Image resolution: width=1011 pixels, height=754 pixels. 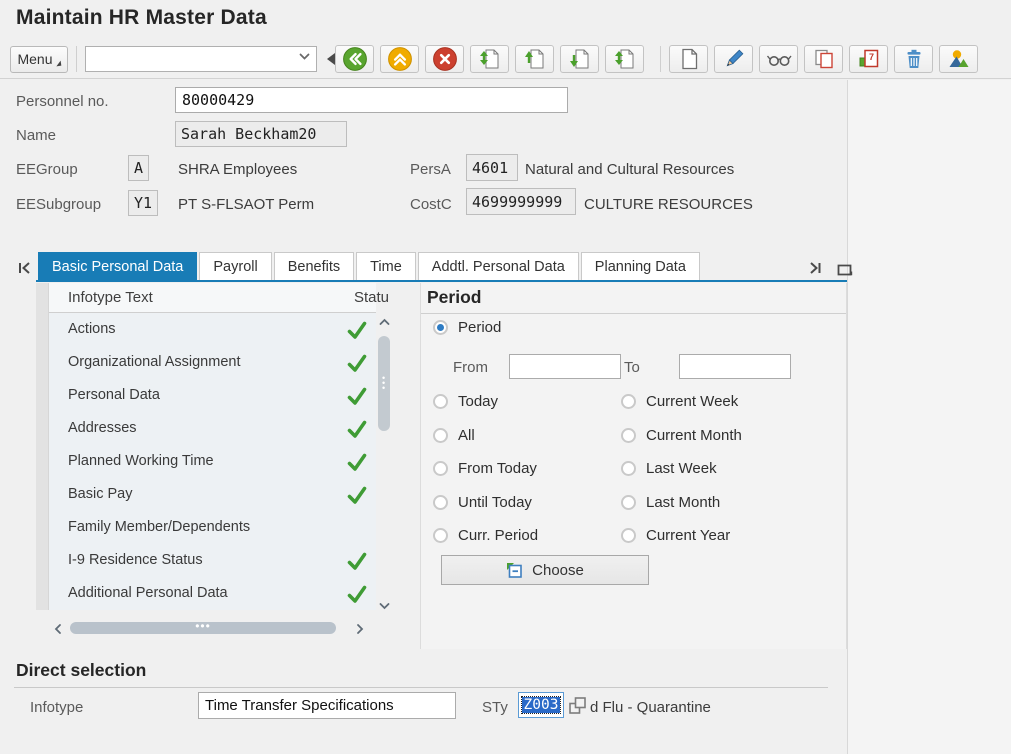 I want to click on infotype-row-organizational-assignment: Organizational Assignment, so click(x=212, y=362).